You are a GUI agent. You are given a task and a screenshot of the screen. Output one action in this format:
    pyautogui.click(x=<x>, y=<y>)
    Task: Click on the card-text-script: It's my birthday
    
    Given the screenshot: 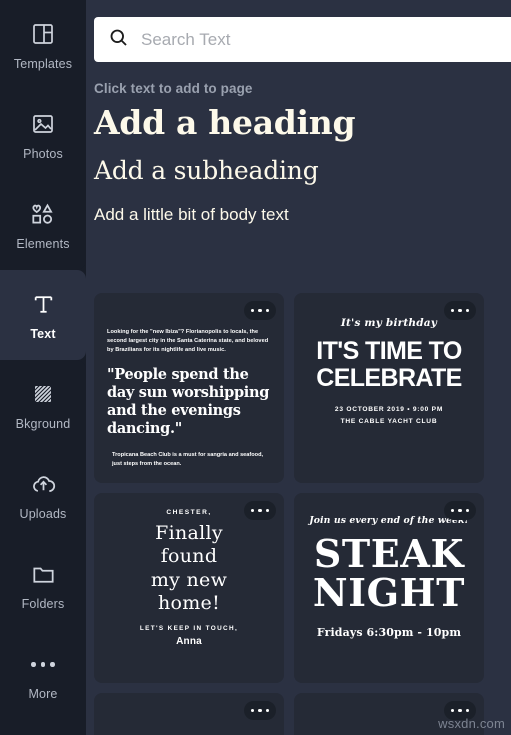 What is the action you would take?
    pyautogui.click(x=389, y=323)
    